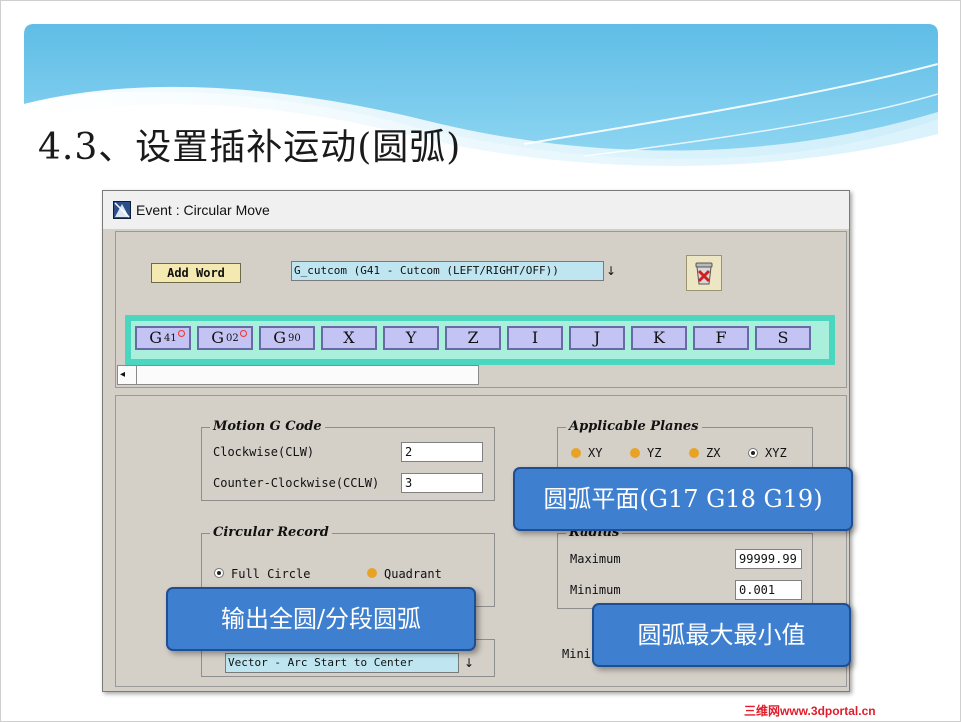 The height and width of the screenshot is (722, 961). What do you see at coordinates (595, 453) in the screenshot?
I see `plane-xy-label: XY` at bounding box center [595, 453].